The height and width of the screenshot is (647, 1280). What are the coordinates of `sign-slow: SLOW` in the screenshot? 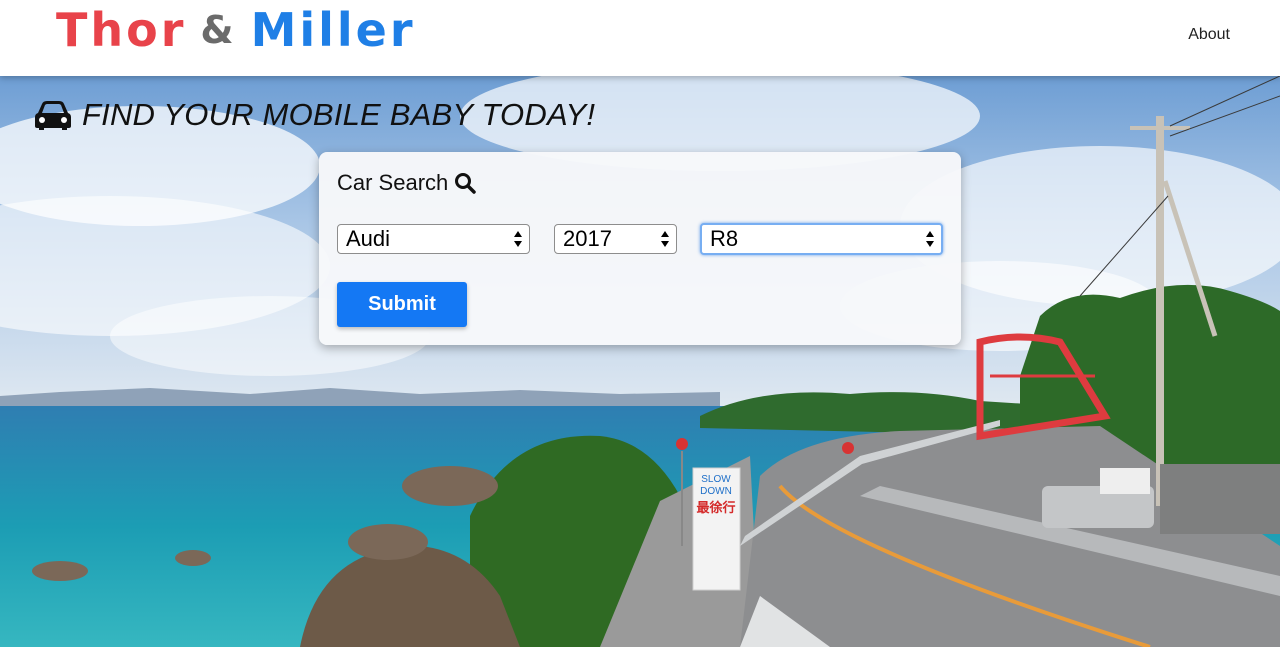 It's located at (716, 479).